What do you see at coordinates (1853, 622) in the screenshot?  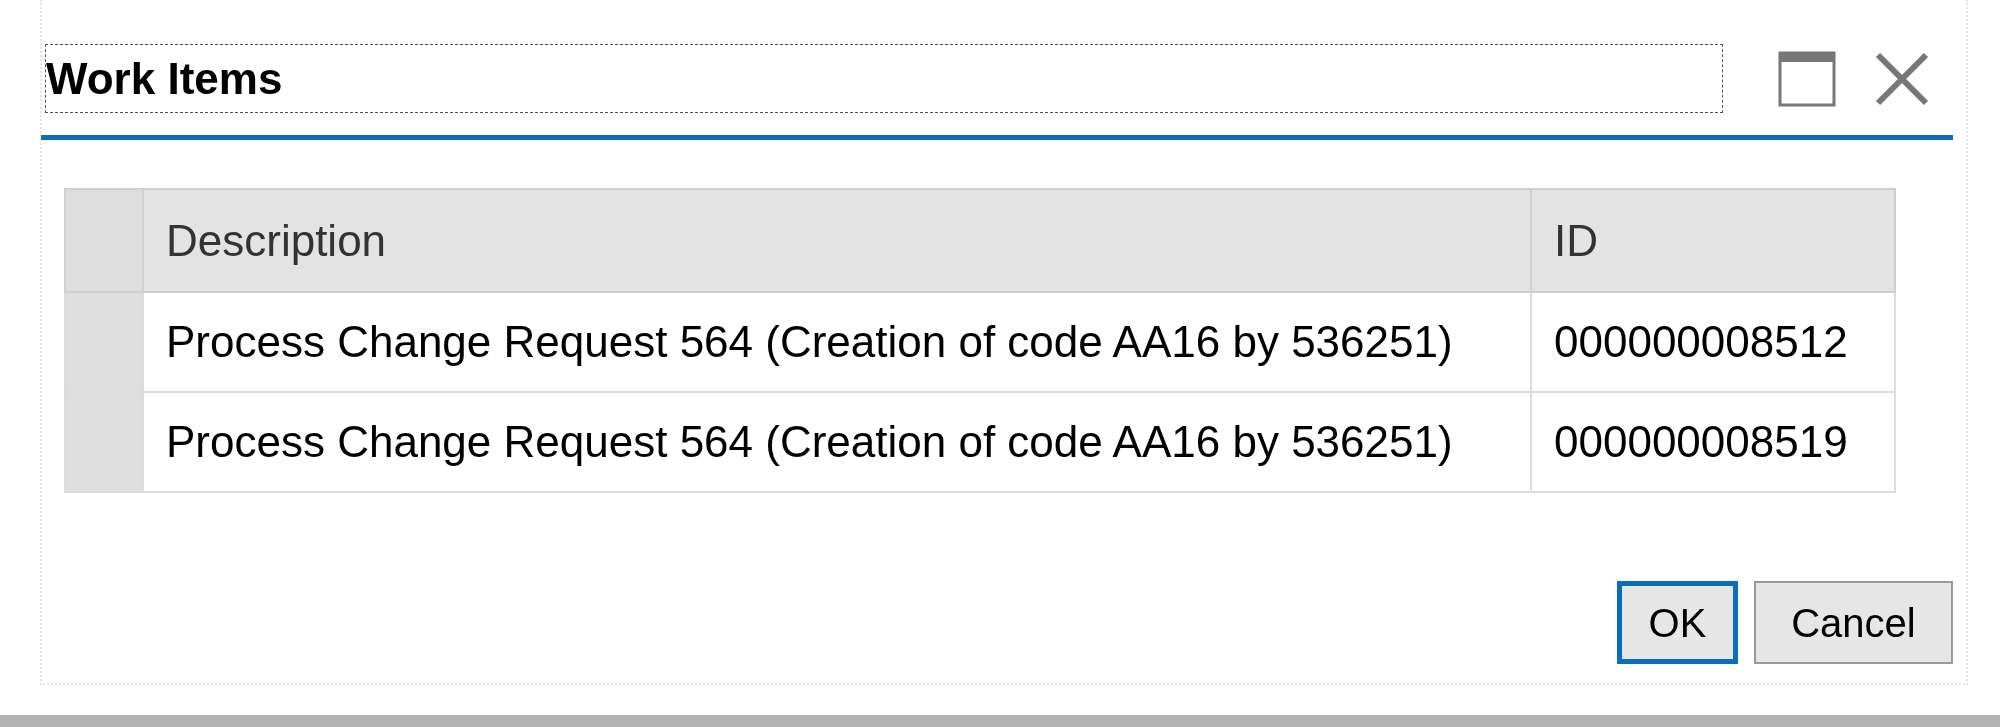 I see `cancel-button: Cancel` at bounding box center [1853, 622].